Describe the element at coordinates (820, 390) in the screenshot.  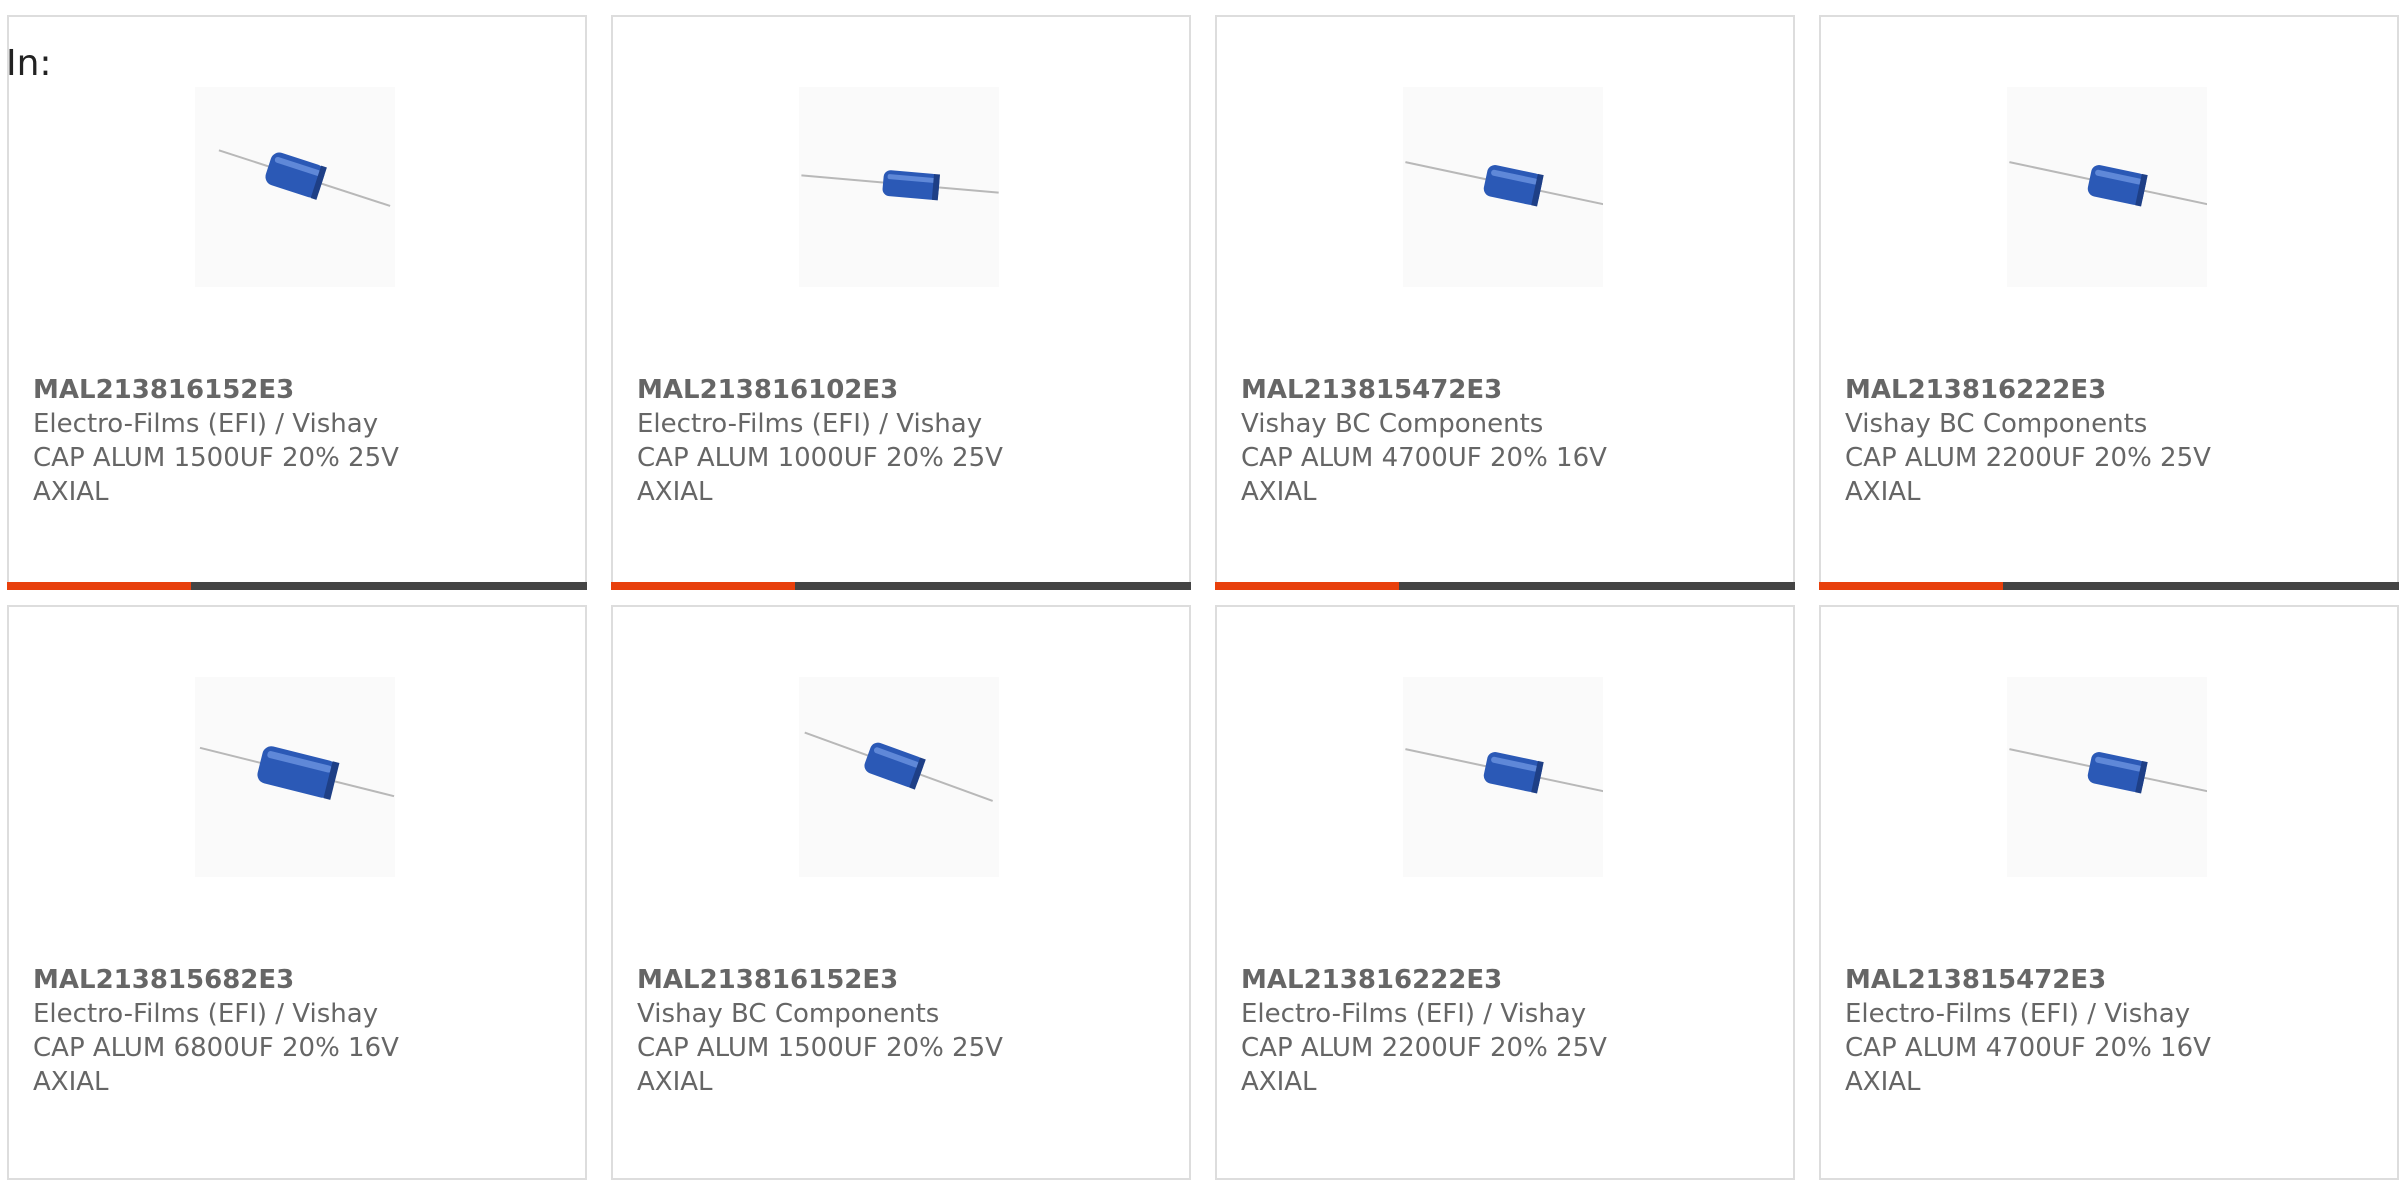
I see `part-number: MAL213816102E3` at that location.